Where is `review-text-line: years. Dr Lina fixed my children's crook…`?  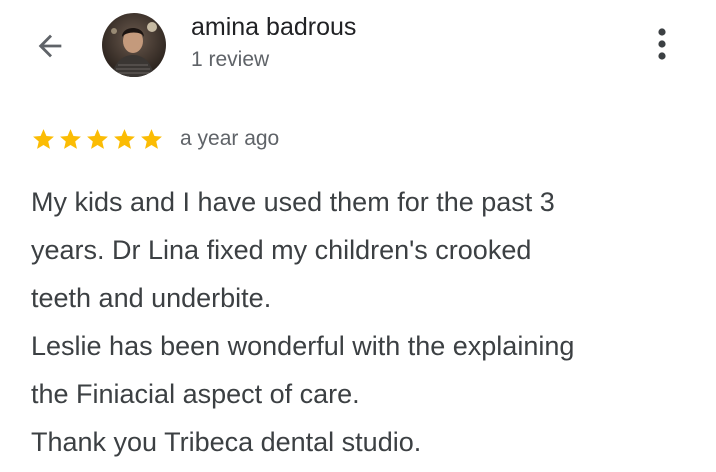
review-text-line: years. Dr Lina fixed my children's crook… is located at coordinates (281, 250).